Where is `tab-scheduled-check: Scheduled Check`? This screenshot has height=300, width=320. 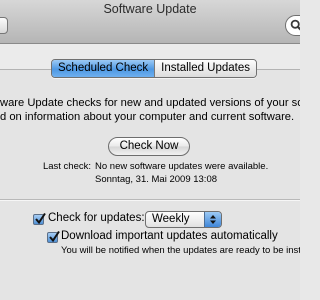
tab-scheduled-check: Scheduled Check is located at coordinates (103, 68).